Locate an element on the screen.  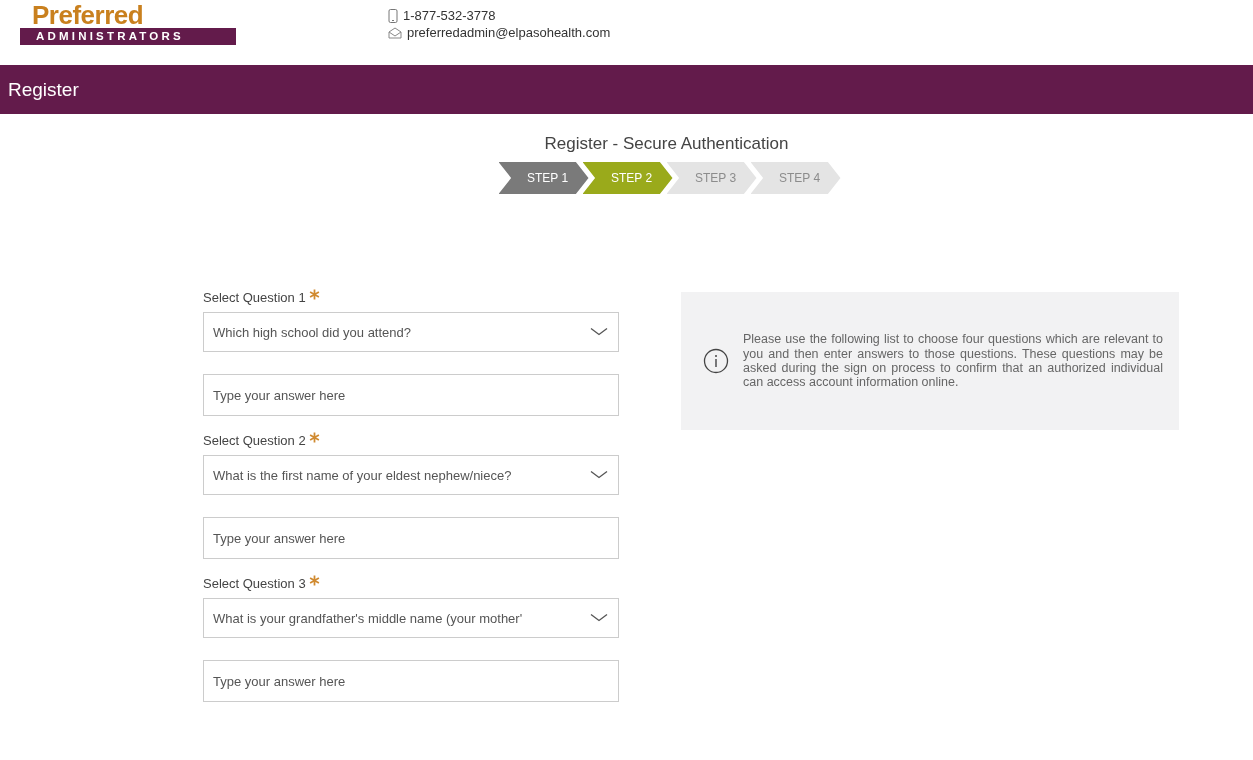
info-icon is located at coordinates (716, 361).